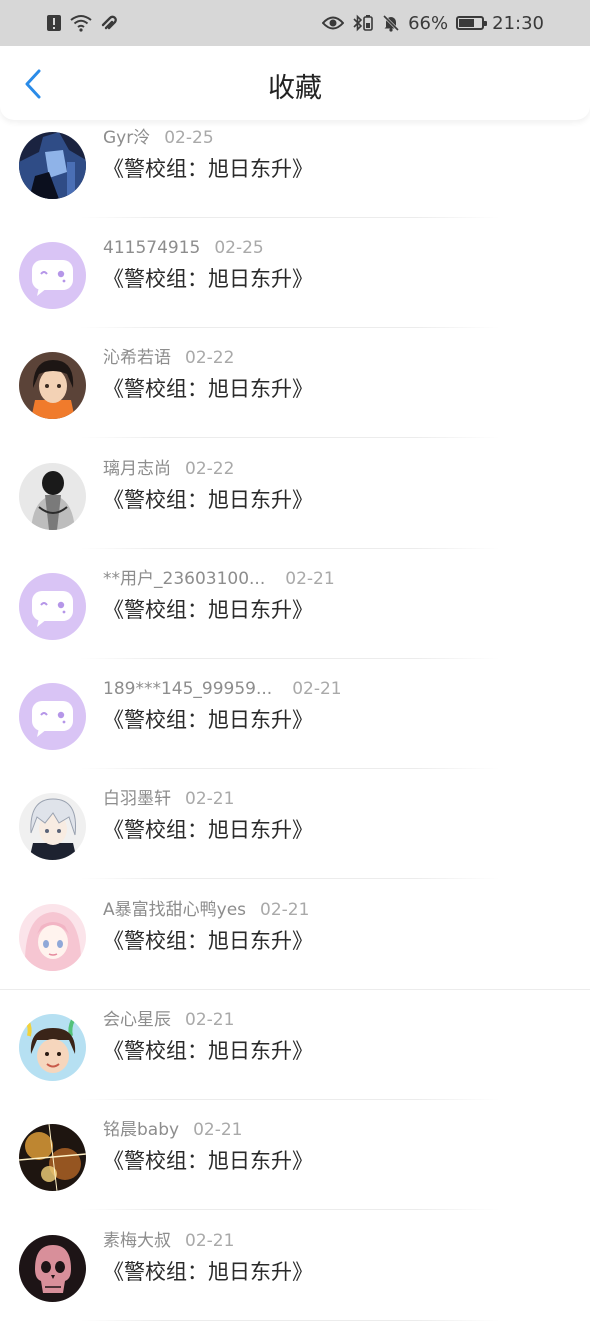  What do you see at coordinates (295, 88) in the screenshot?
I see `page-title: 收藏` at bounding box center [295, 88].